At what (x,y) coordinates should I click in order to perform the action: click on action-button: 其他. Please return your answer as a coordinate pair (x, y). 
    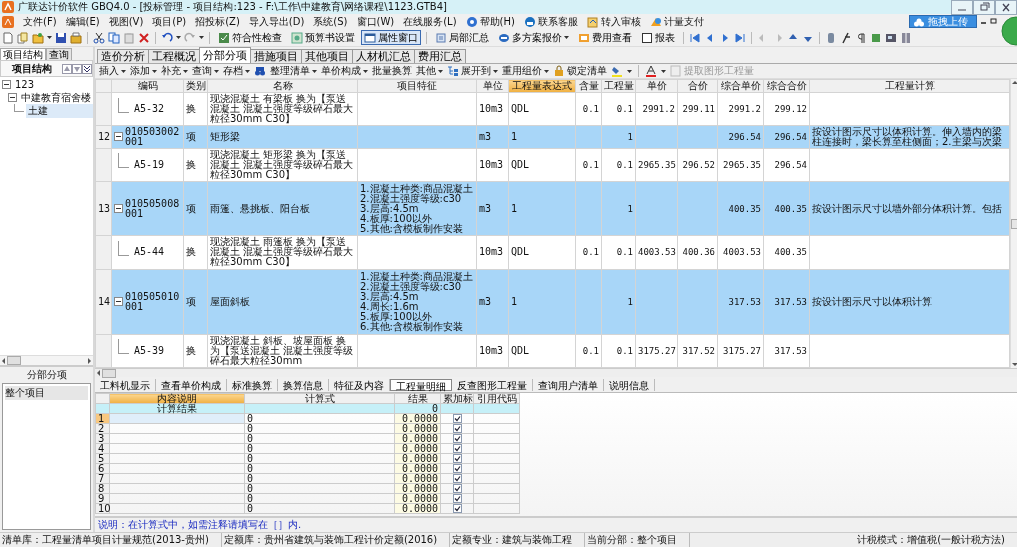
    Looking at the image, I should click on (429, 71).